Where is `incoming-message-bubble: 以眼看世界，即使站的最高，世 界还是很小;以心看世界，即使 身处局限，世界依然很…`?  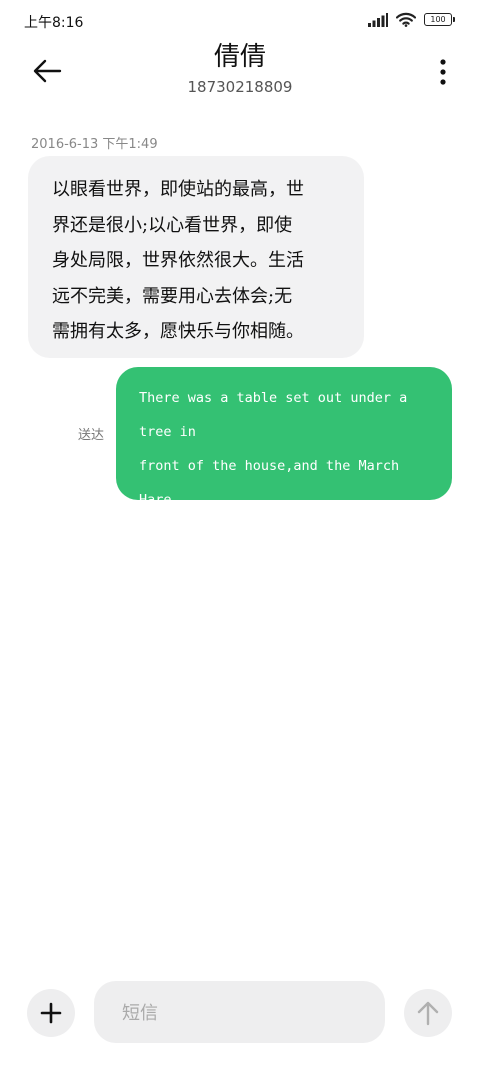 incoming-message-bubble: 以眼看世界，即使站的最高，世 界还是很小;以心看世界，即使 身处局限，世界依然很… is located at coordinates (196, 257).